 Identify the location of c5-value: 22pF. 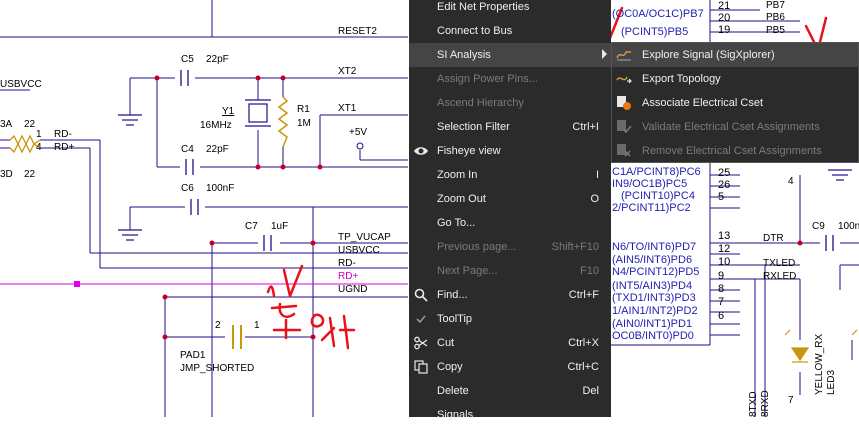
(217, 59).